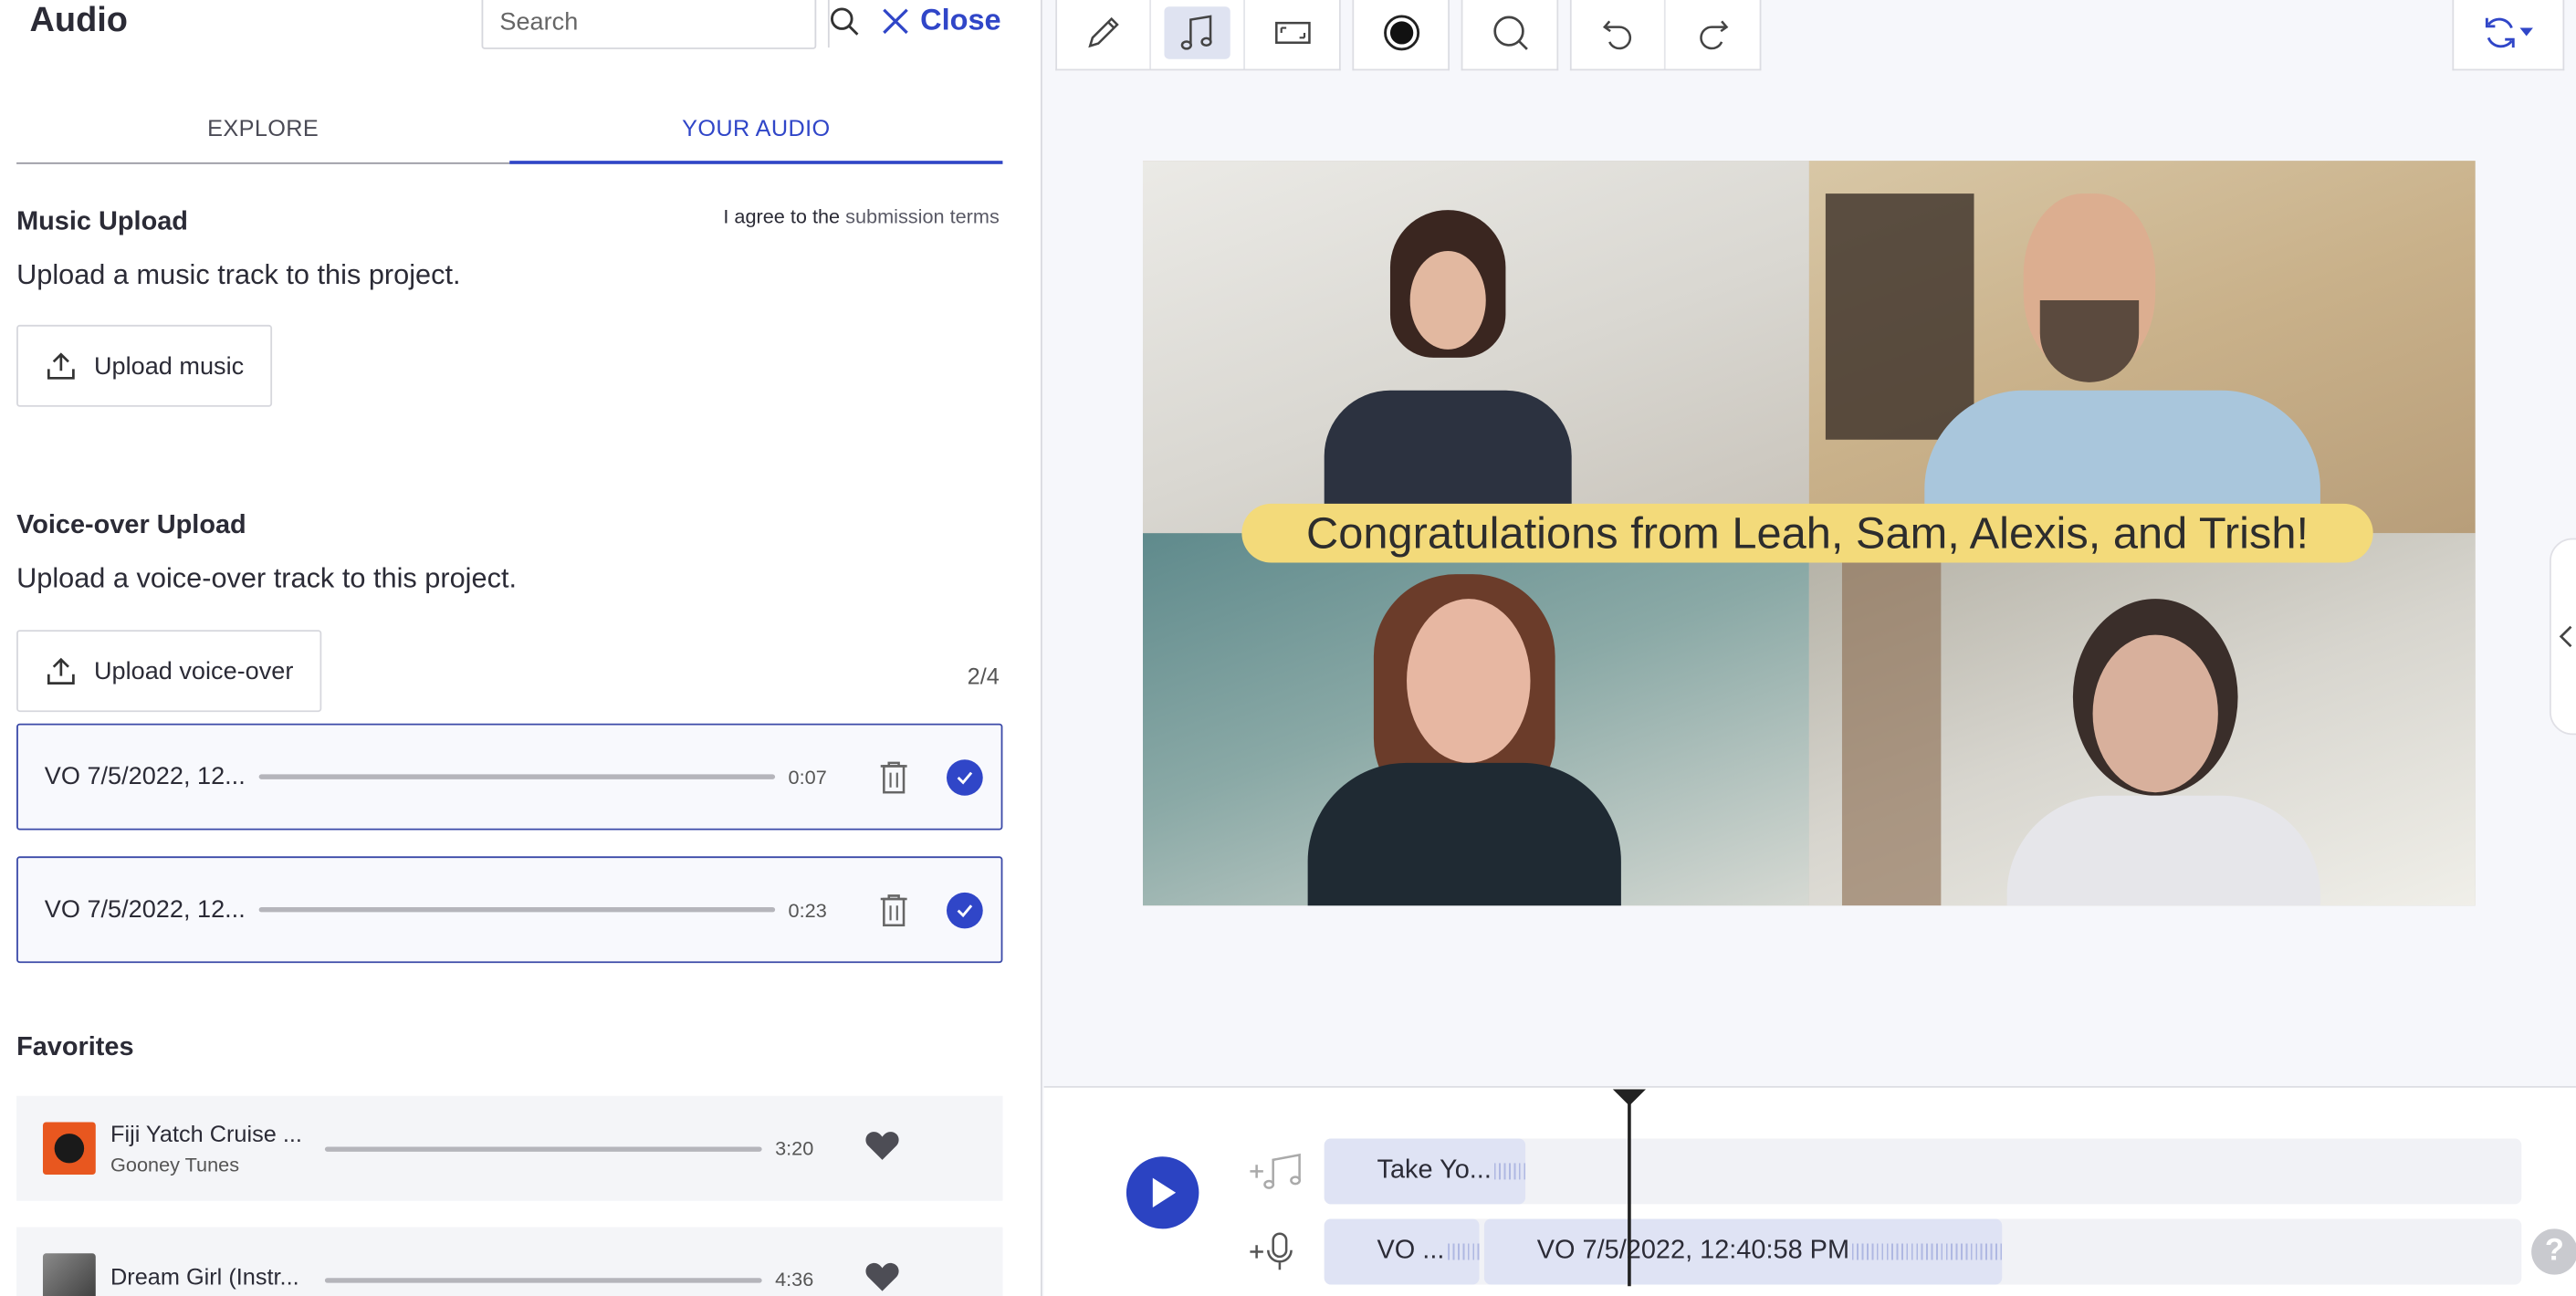  I want to click on pencil-icon, so click(1103, 32).